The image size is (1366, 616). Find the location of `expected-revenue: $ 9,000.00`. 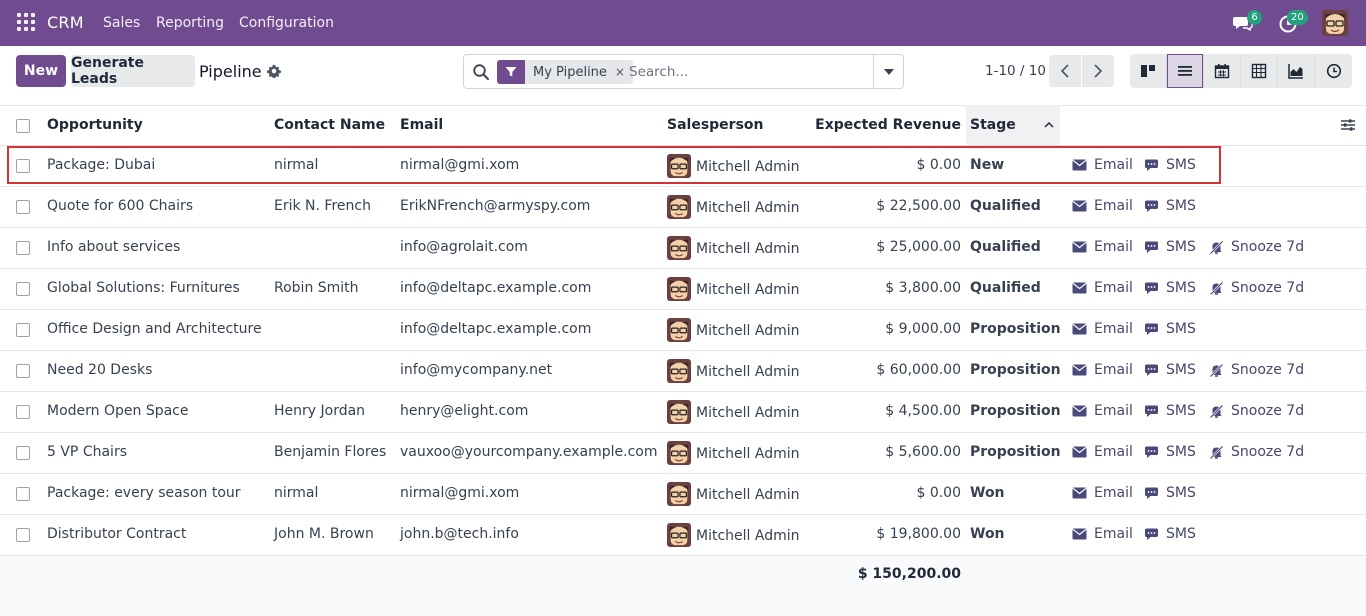

expected-revenue: $ 9,000.00 is located at coordinates (923, 329).